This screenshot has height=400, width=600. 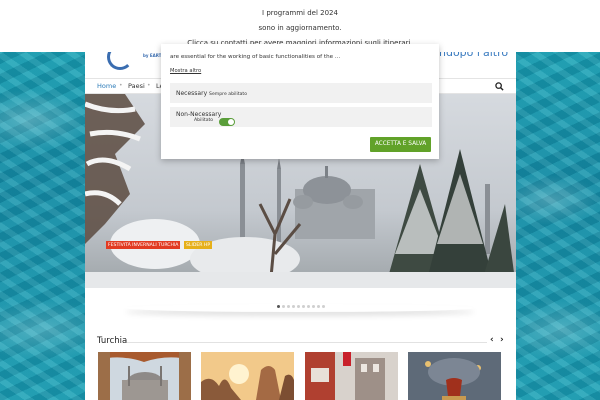 I want to click on nav-paesi-link: Paesi, so click(x=136, y=86).